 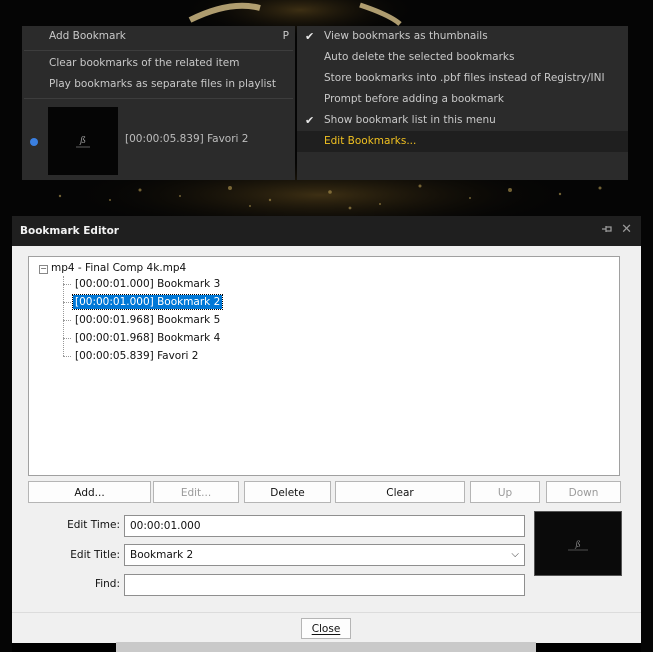 What do you see at coordinates (419, 57) in the screenshot?
I see `menu-item-label: Auto delete the selected bookmarks` at bounding box center [419, 57].